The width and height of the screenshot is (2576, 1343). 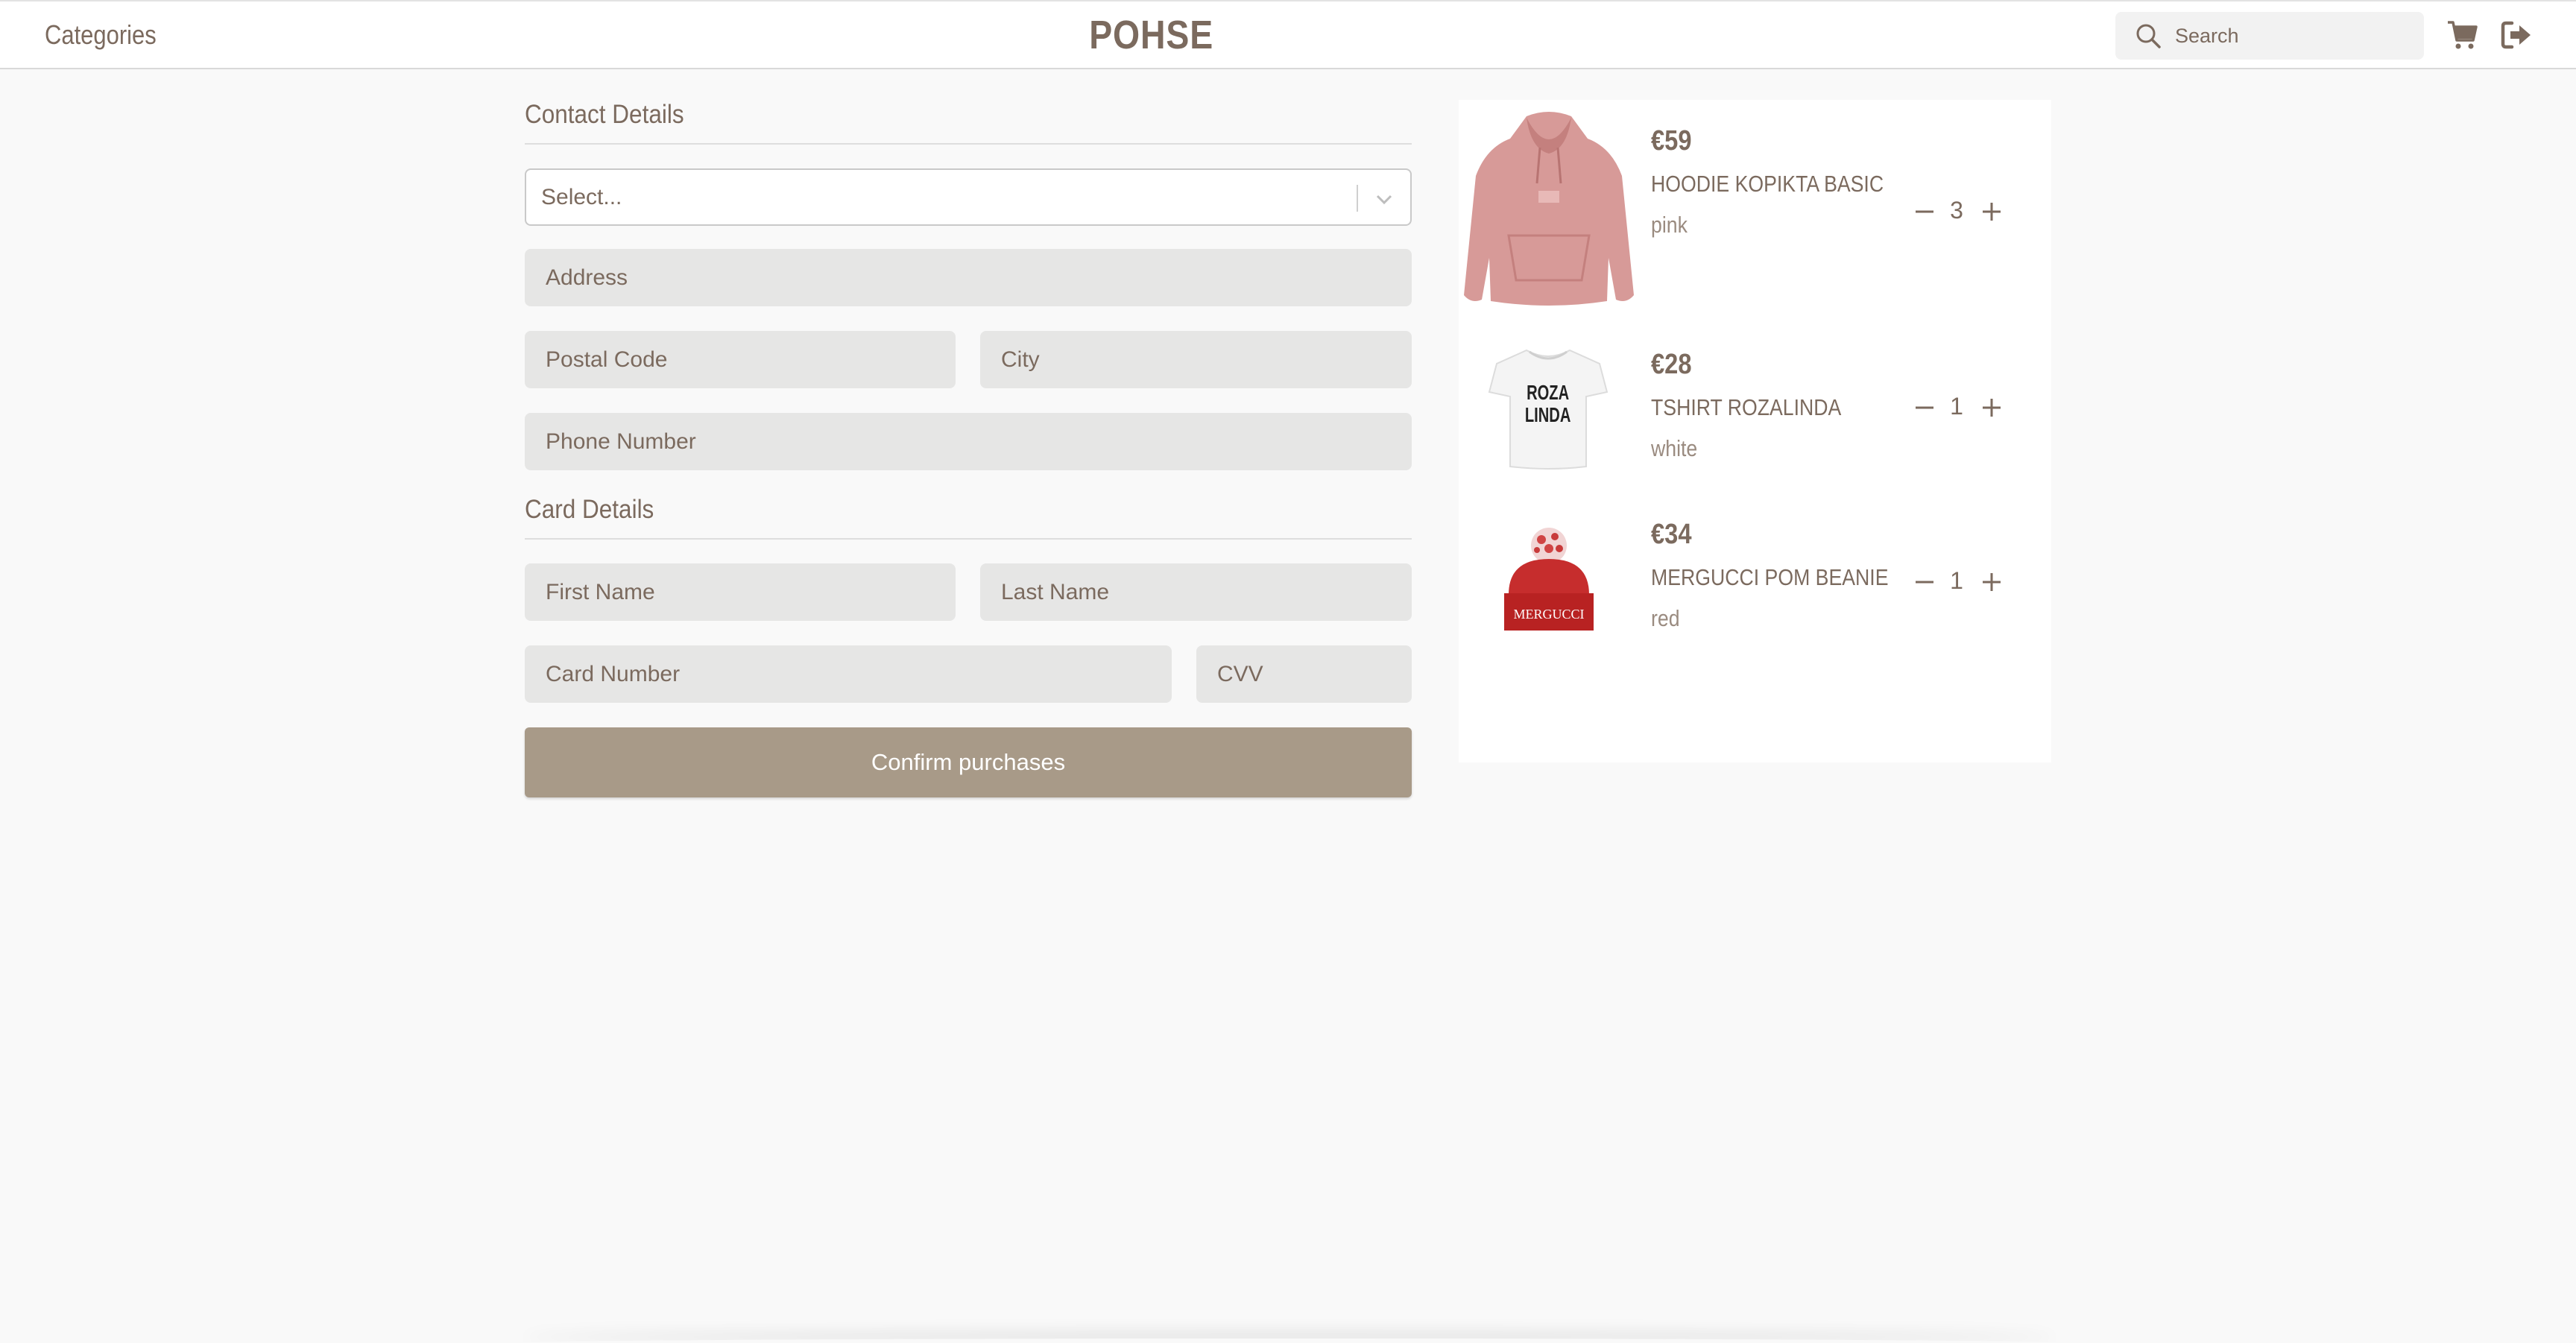 What do you see at coordinates (1672, 534) in the screenshot?
I see `item-price: €34` at bounding box center [1672, 534].